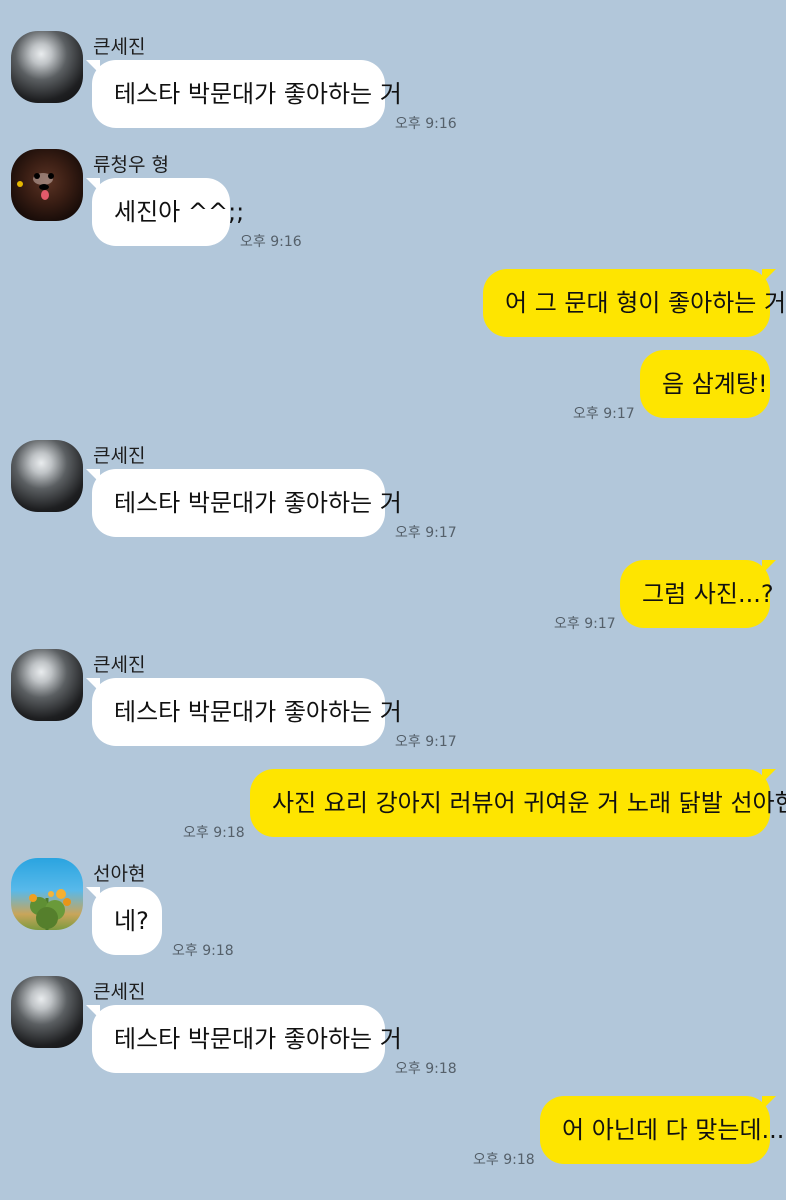  I want to click on message-bubble: 사진 요리 강아지 러뷰어 귀여운 거 노래 닭발 선아현님, so click(518, 803).